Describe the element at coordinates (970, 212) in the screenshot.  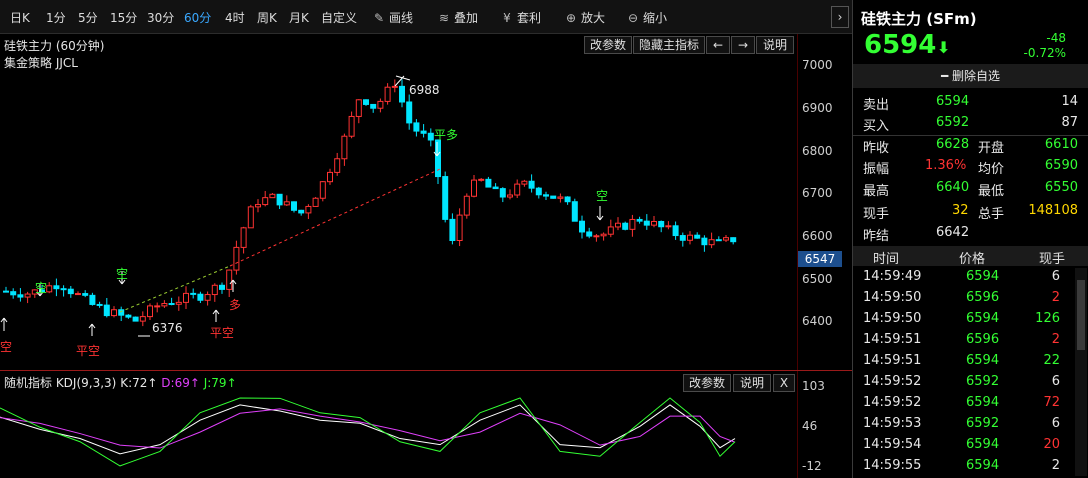
I see `stat-row: 现手 32 总手 148108` at that location.